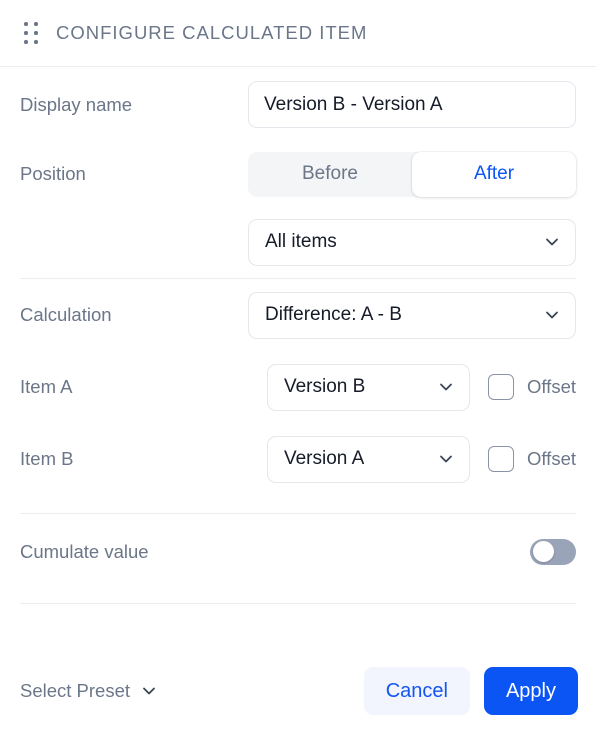 The height and width of the screenshot is (730, 596). I want to click on calculation-label: Calculation, so click(66, 314).